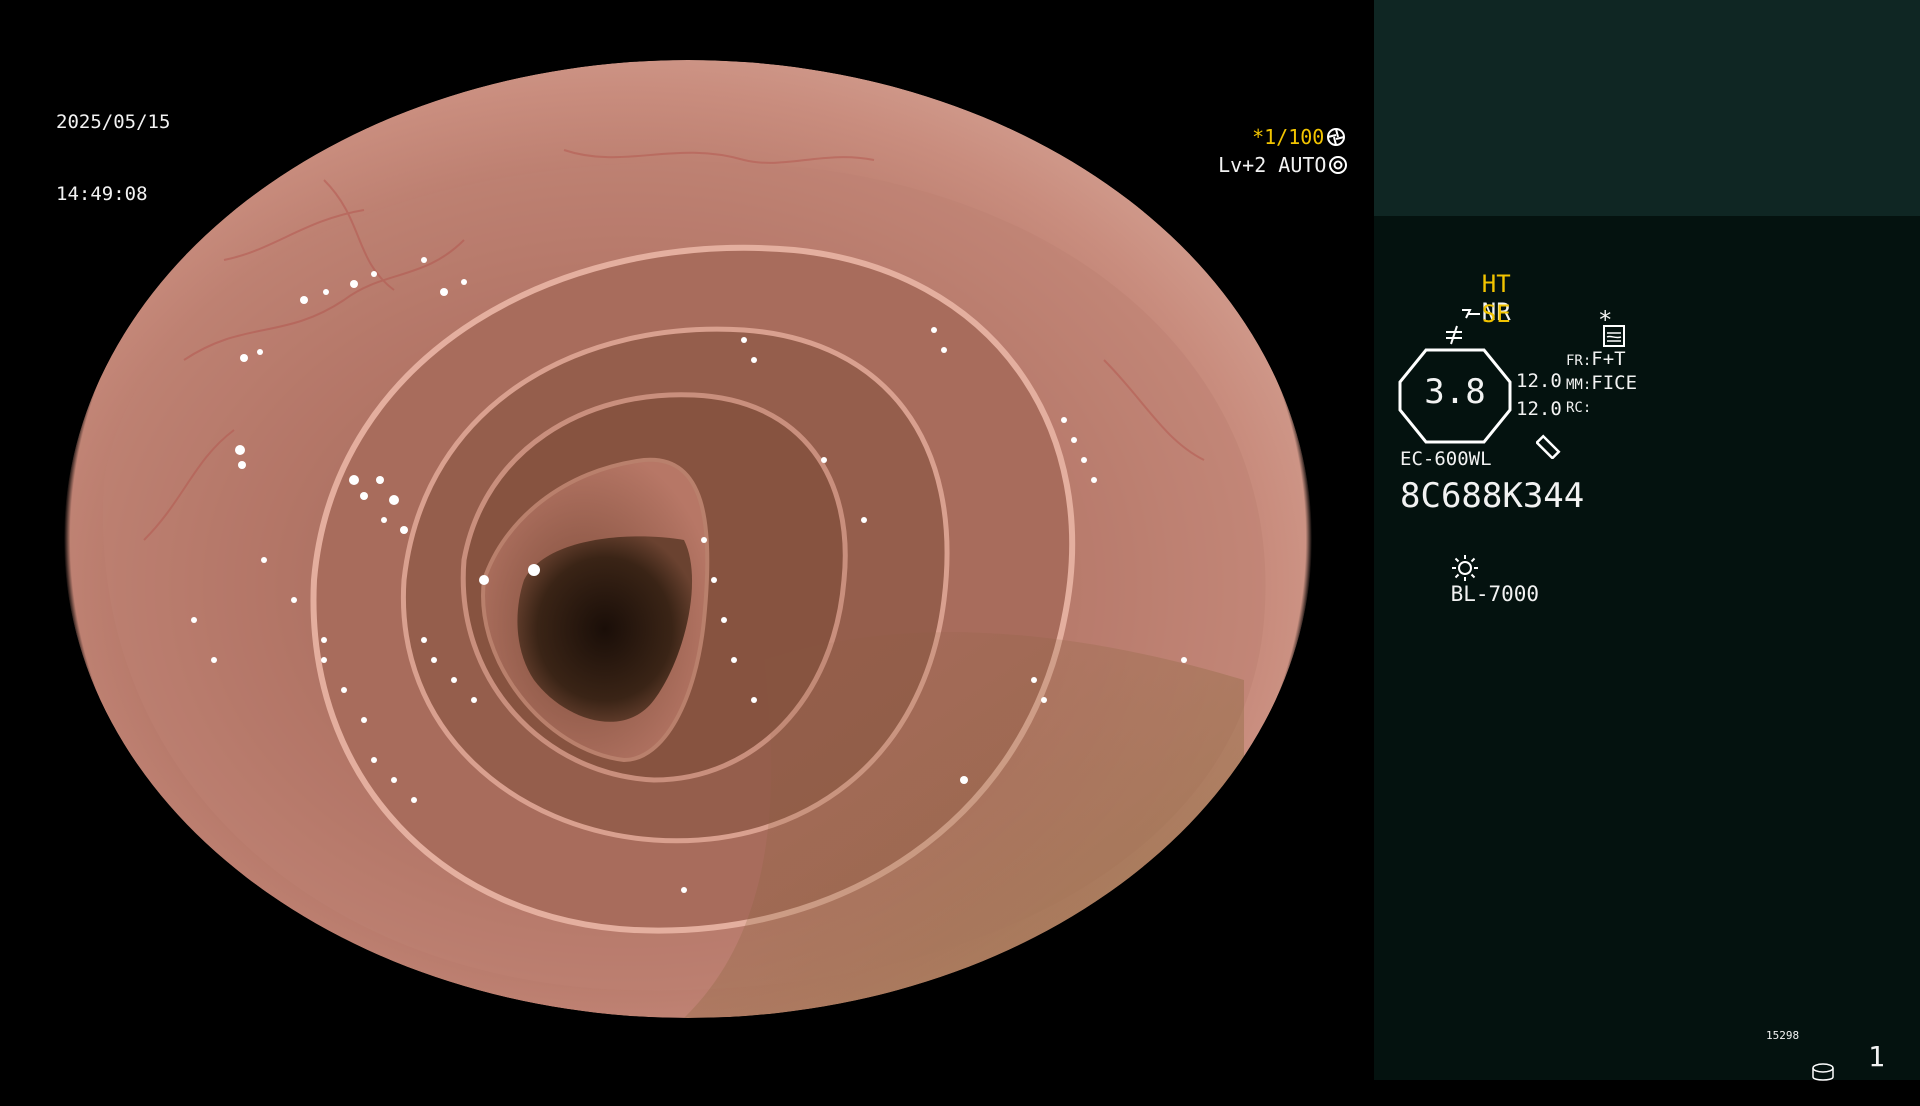  Describe the element at coordinates (1579, 361) in the screenshot. I see `fr-label: FR:` at that location.